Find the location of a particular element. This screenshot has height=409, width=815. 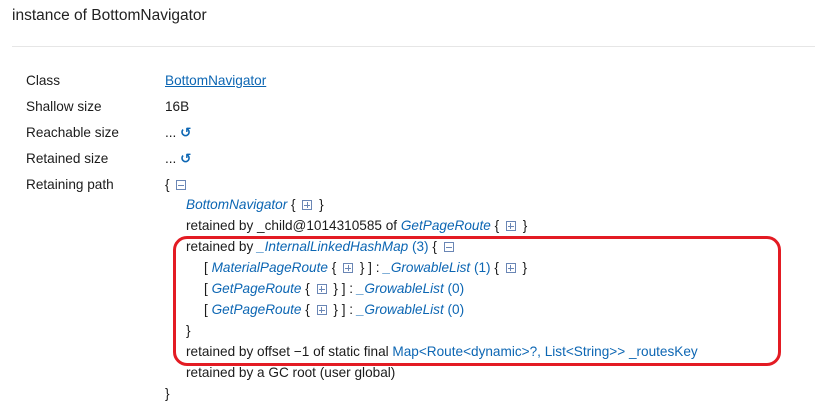

class-label: Class is located at coordinates (43, 80).